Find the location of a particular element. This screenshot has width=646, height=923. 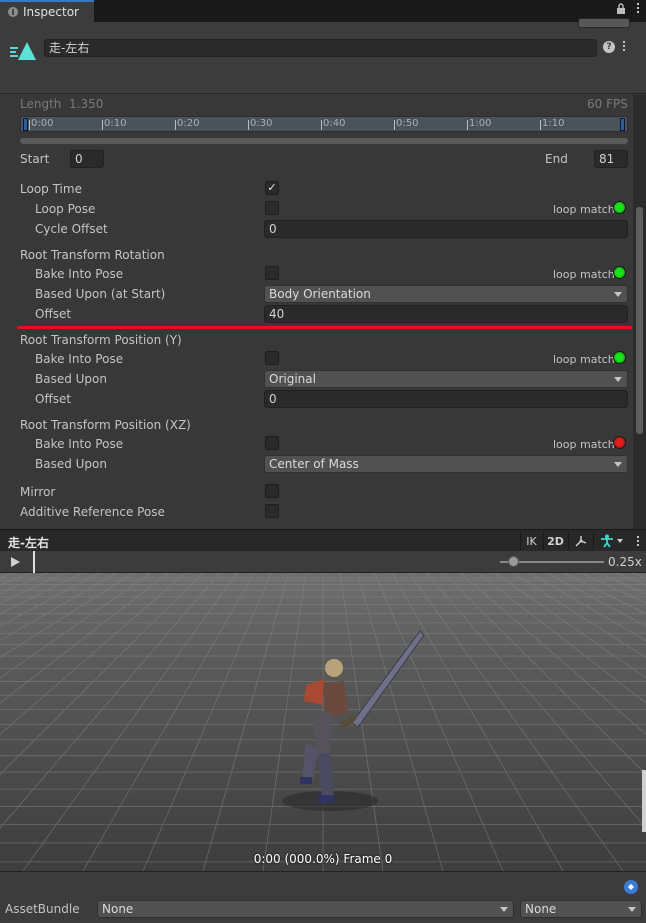

rot-offset-label: Offset is located at coordinates (53, 314).